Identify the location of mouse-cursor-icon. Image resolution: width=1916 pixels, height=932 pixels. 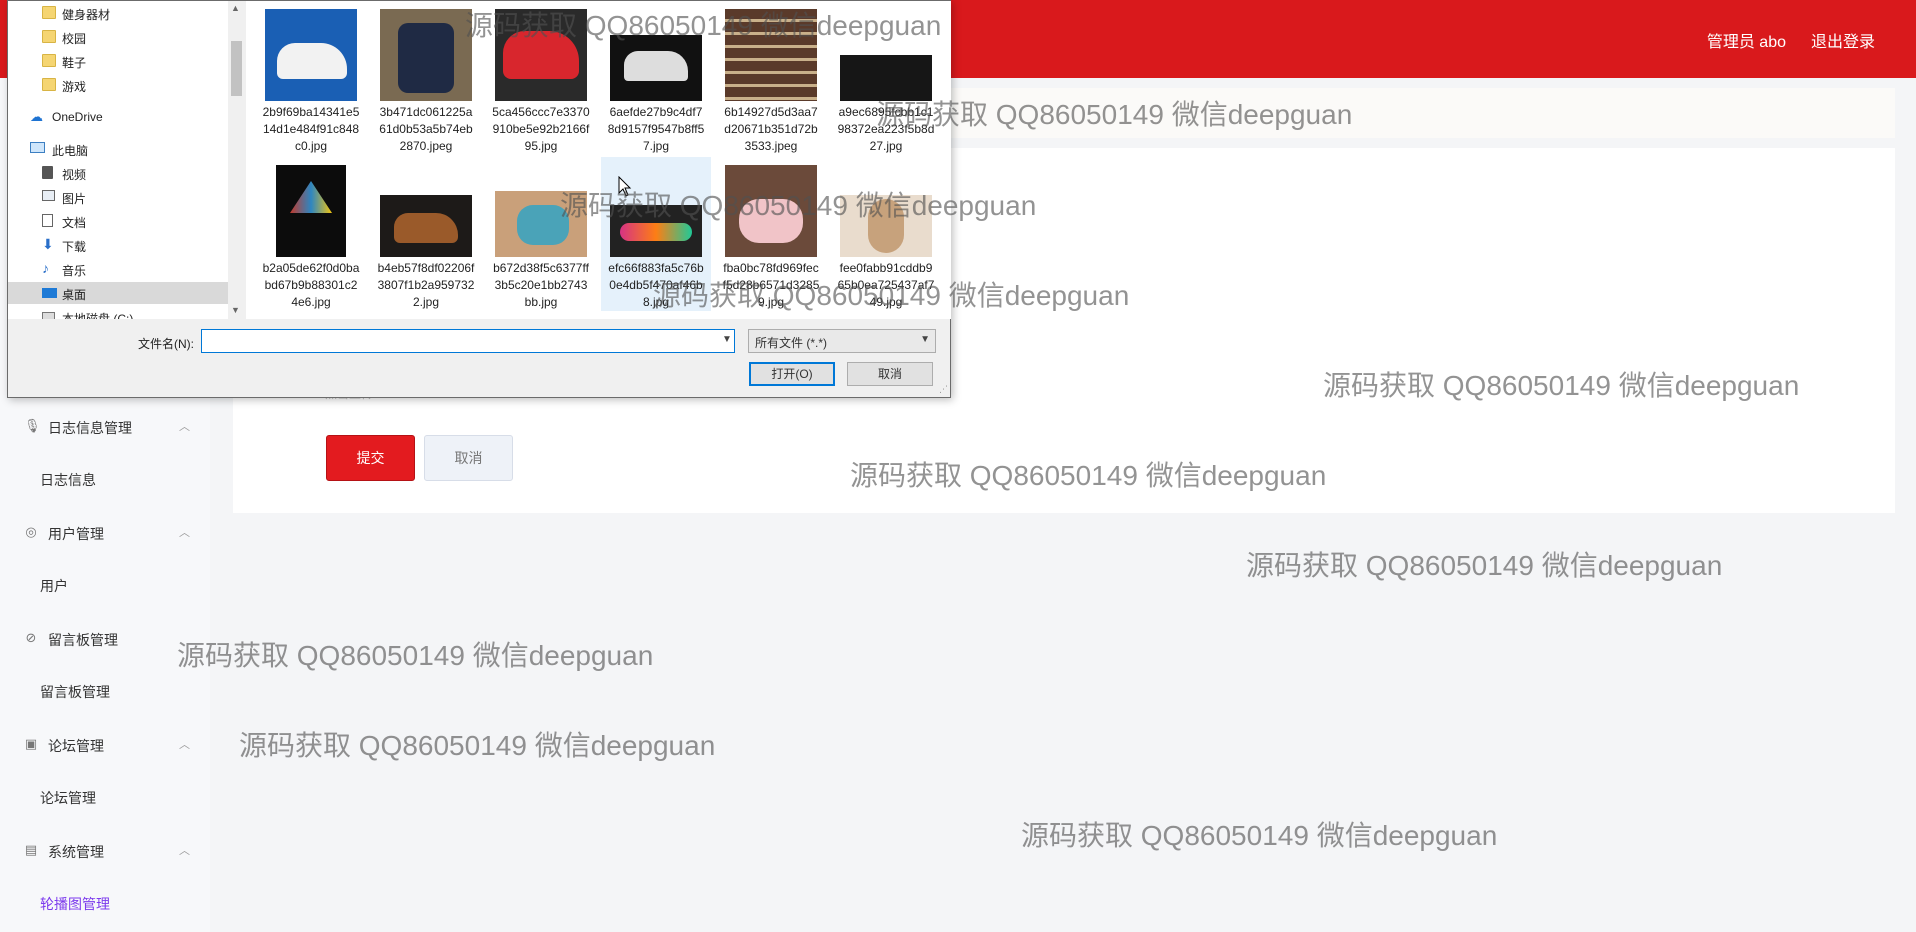
(625, 186).